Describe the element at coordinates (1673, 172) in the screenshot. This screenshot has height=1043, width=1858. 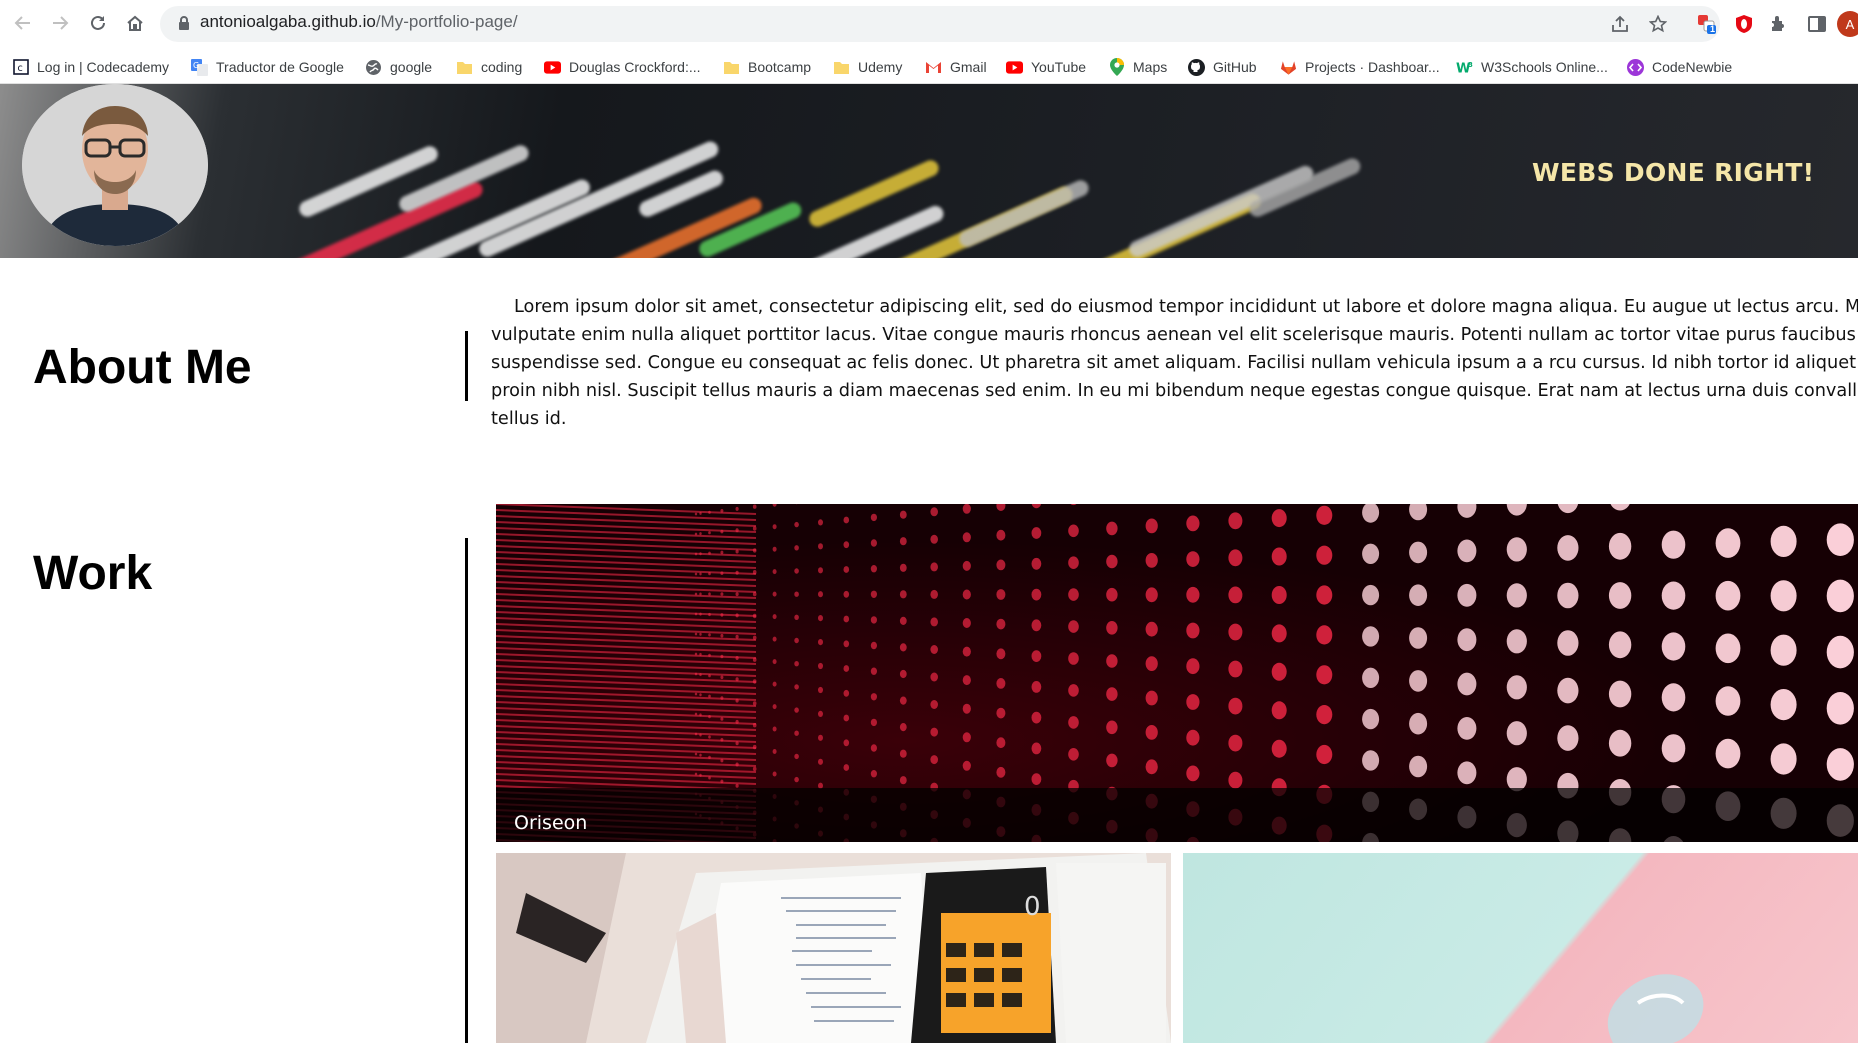
I see `hero-title: WEBS DONE RIGHT!` at that location.